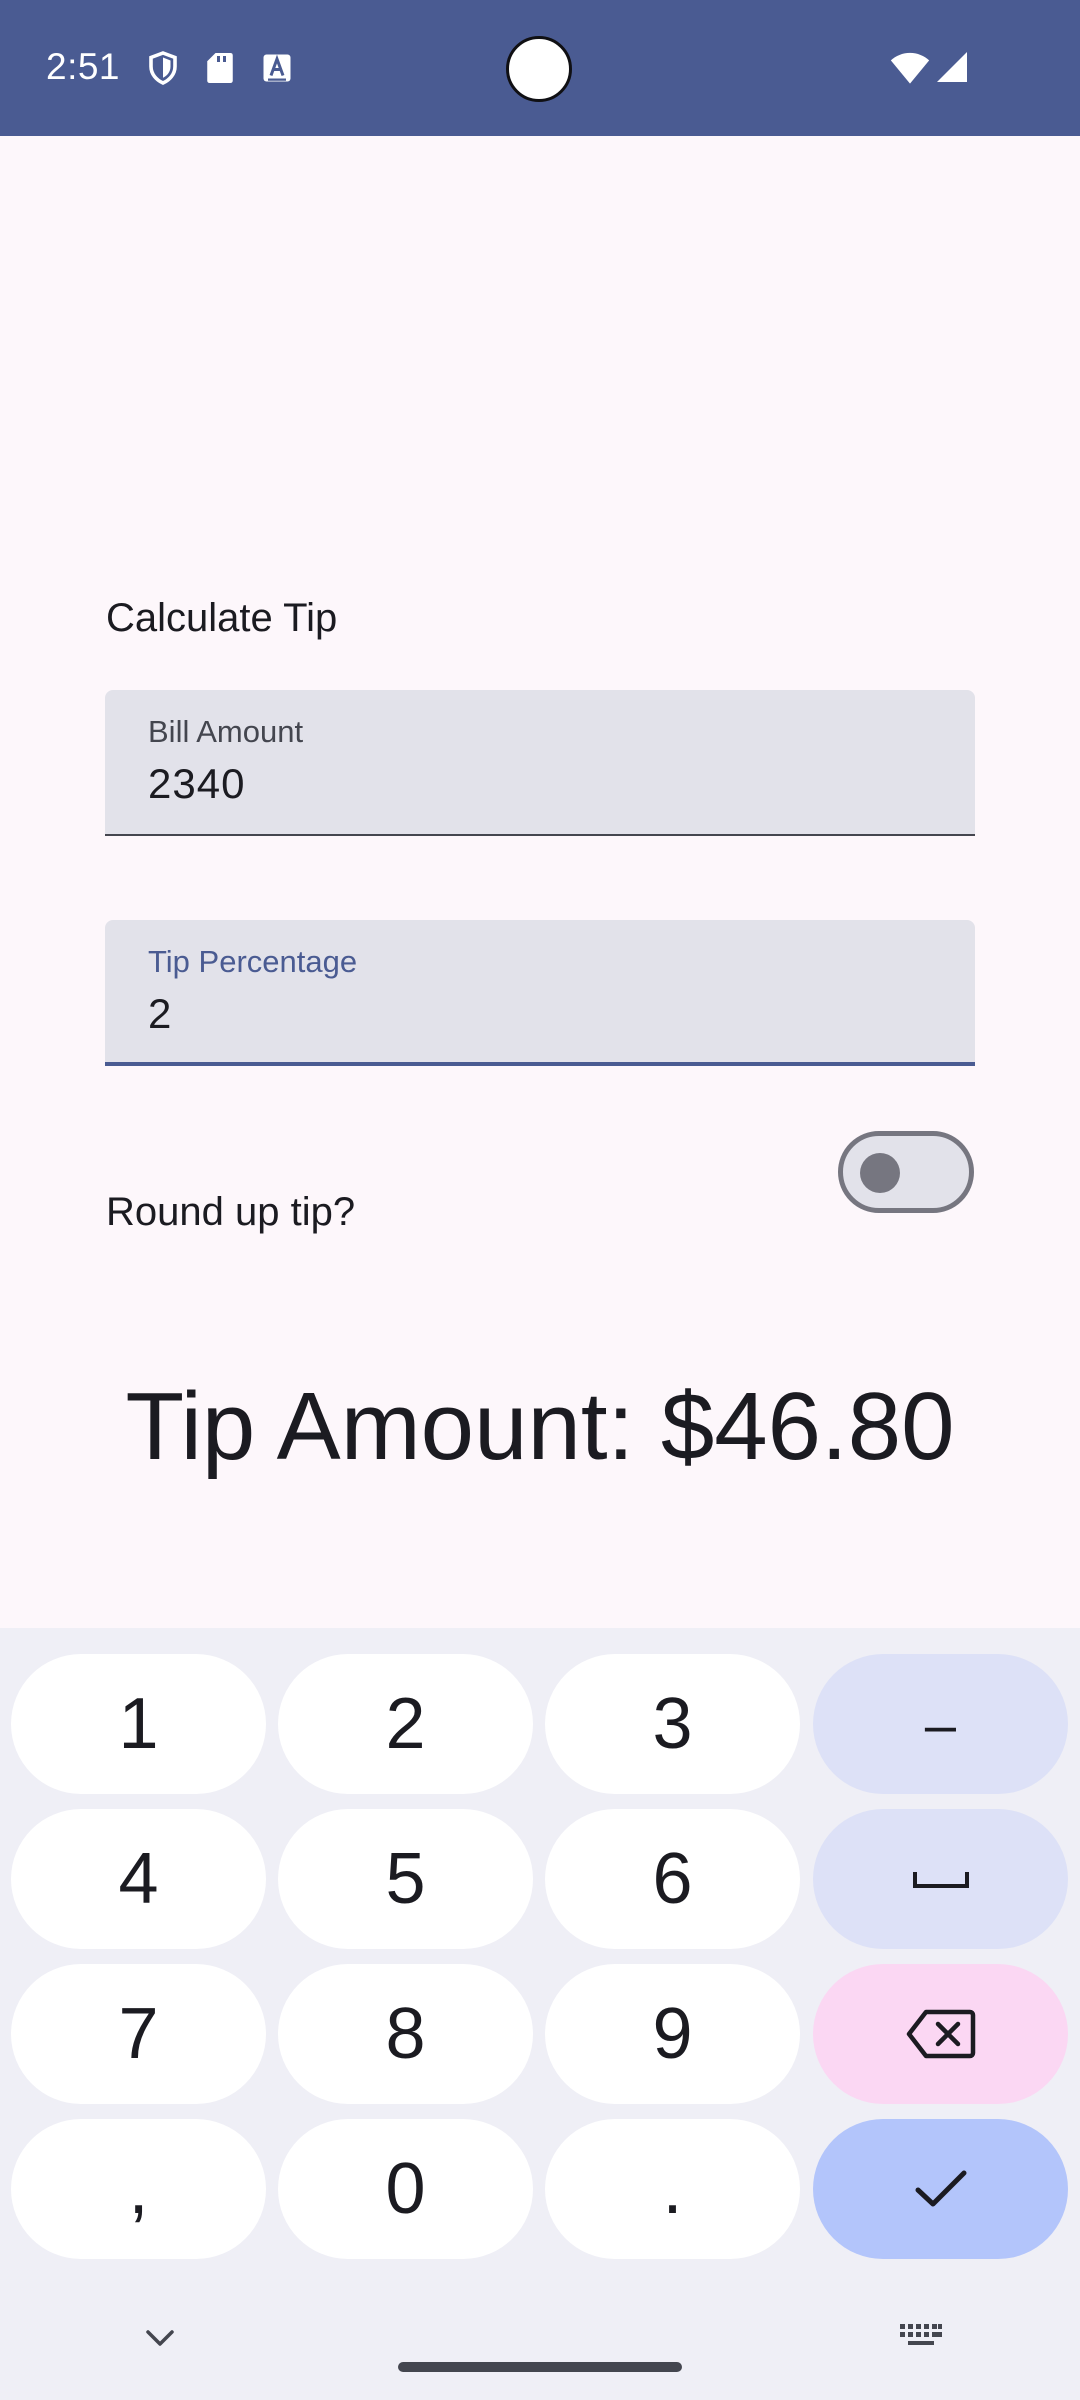 The image size is (1080, 2400). Describe the element at coordinates (83, 66) in the screenshot. I see `status-time: 2:51` at that location.